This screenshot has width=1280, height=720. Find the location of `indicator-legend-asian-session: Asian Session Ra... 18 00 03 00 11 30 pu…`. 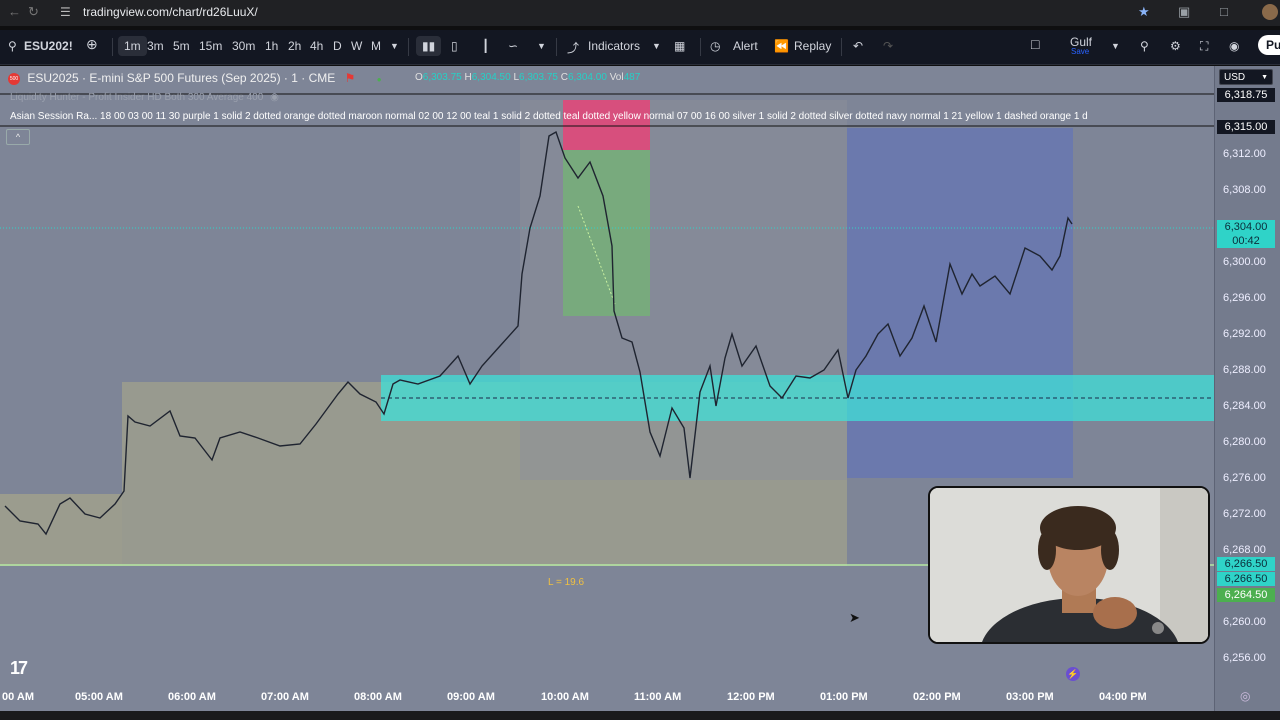

indicator-legend-asian-session: Asian Session Ra... 18 00 03 00 11 30 pu… is located at coordinates (610, 116).